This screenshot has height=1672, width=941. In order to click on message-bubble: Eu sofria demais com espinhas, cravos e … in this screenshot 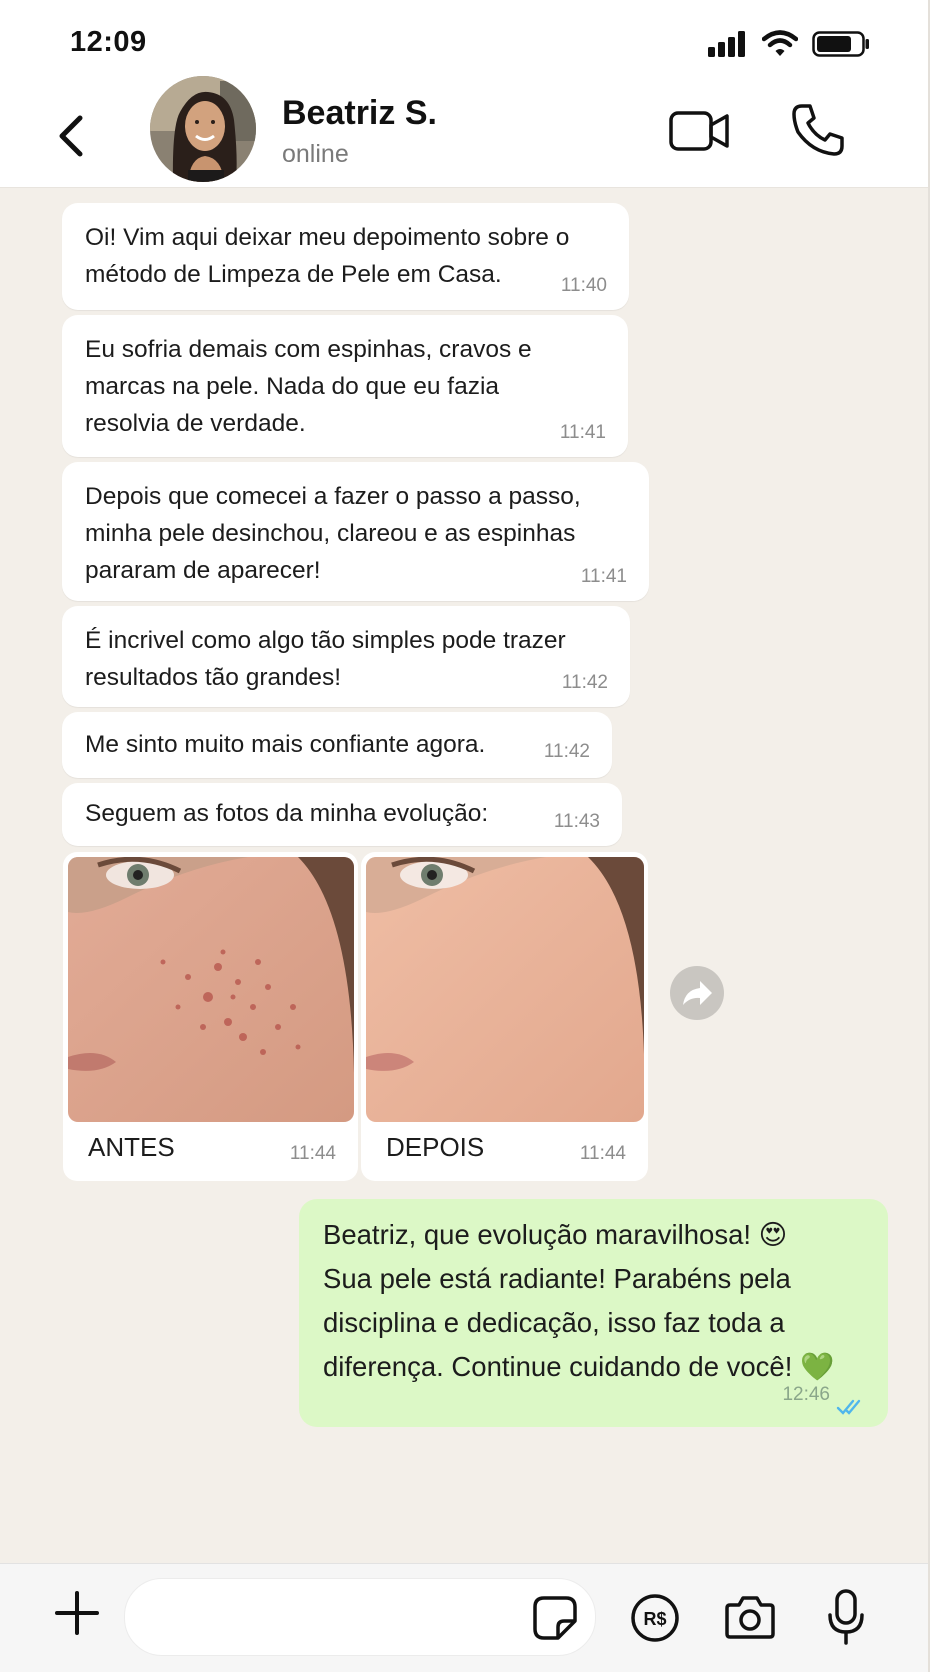, I will do `click(345, 386)`.